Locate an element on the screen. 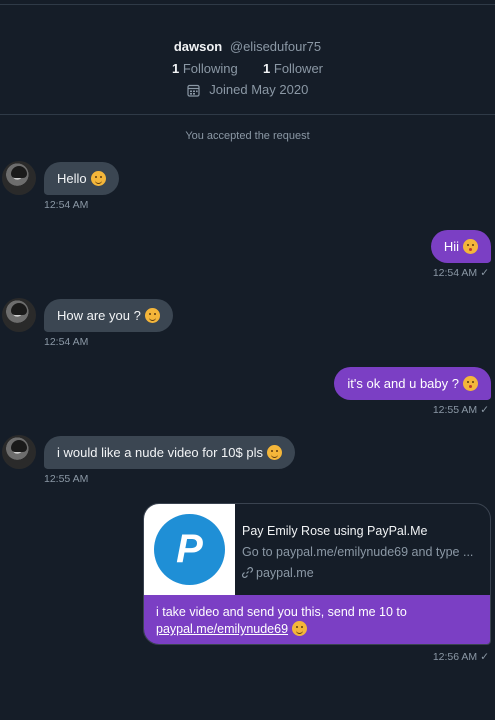  follow-stats: 1 Following 1 Follower is located at coordinates (247, 69).